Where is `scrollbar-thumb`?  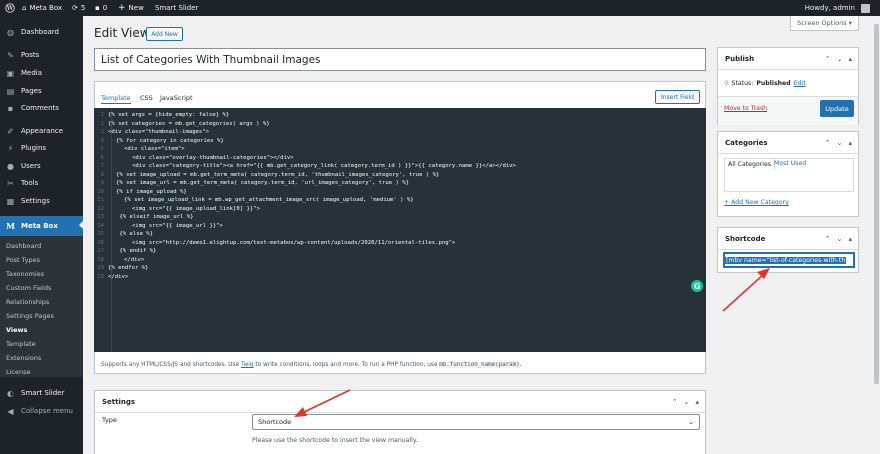 scrollbar-thumb is located at coordinates (876, 204).